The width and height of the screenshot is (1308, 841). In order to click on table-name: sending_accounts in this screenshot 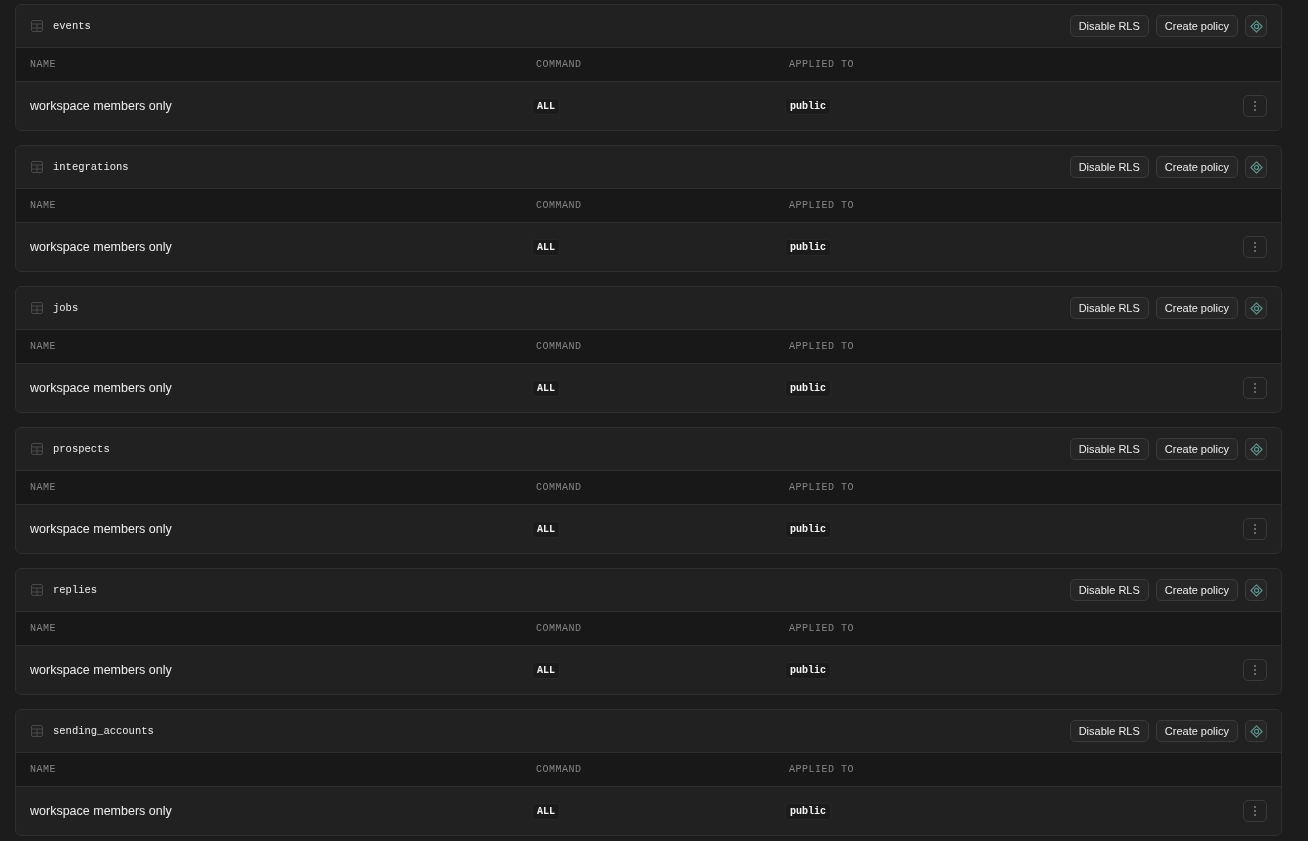, I will do `click(103, 731)`.